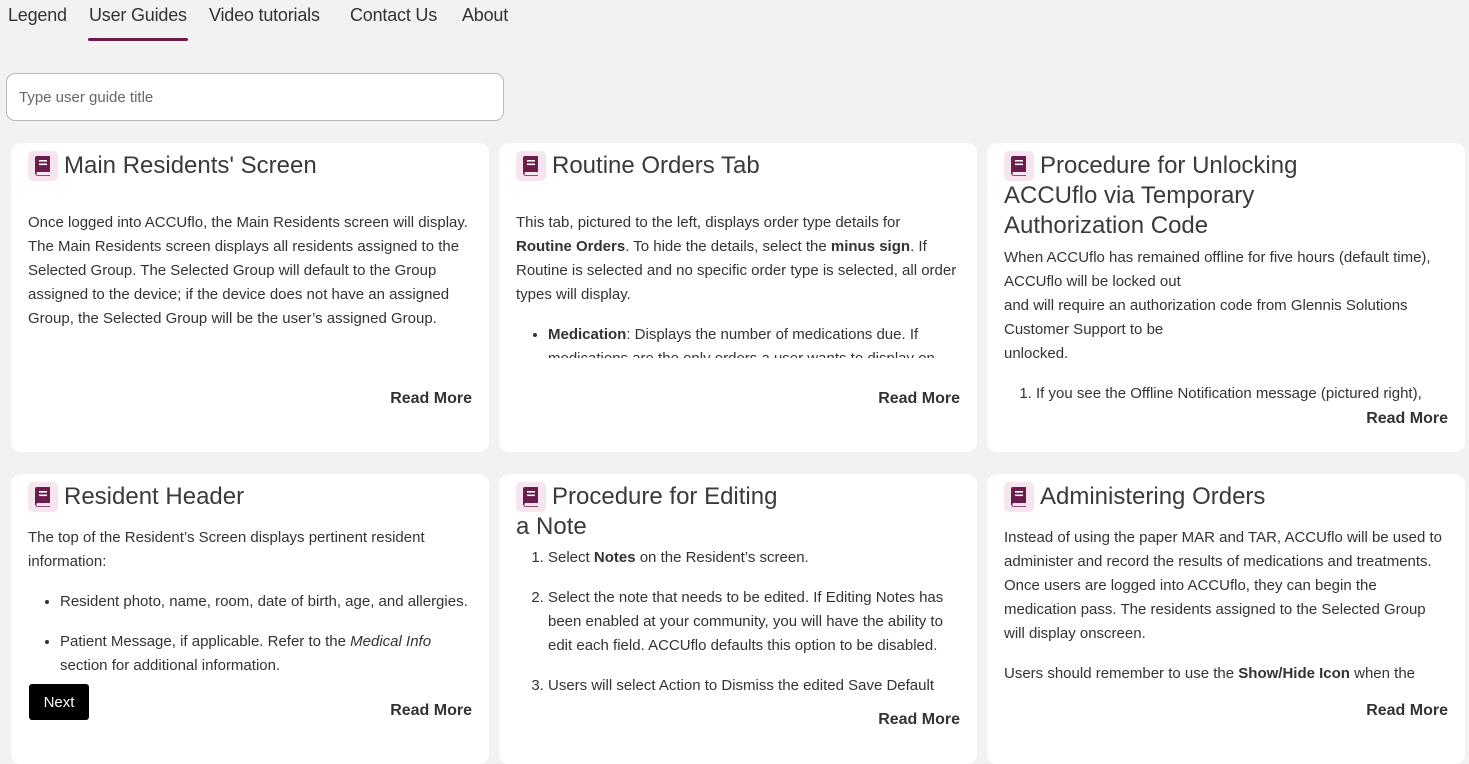 The height and width of the screenshot is (764, 1469). I want to click on tab-about: About, so click(485, 15).